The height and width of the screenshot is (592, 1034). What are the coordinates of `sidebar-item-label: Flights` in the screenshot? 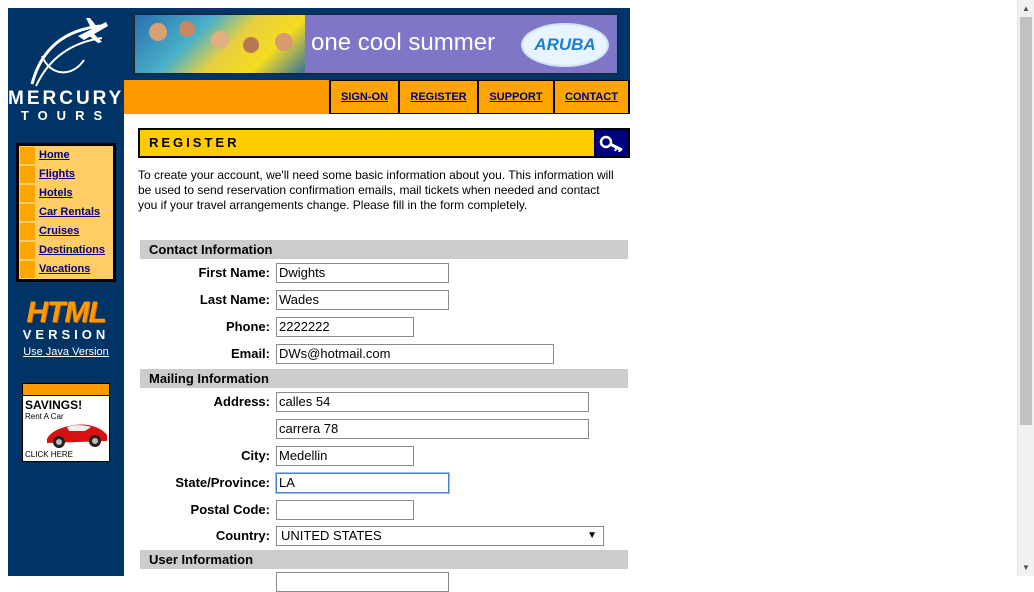 It's located at (57, 174).